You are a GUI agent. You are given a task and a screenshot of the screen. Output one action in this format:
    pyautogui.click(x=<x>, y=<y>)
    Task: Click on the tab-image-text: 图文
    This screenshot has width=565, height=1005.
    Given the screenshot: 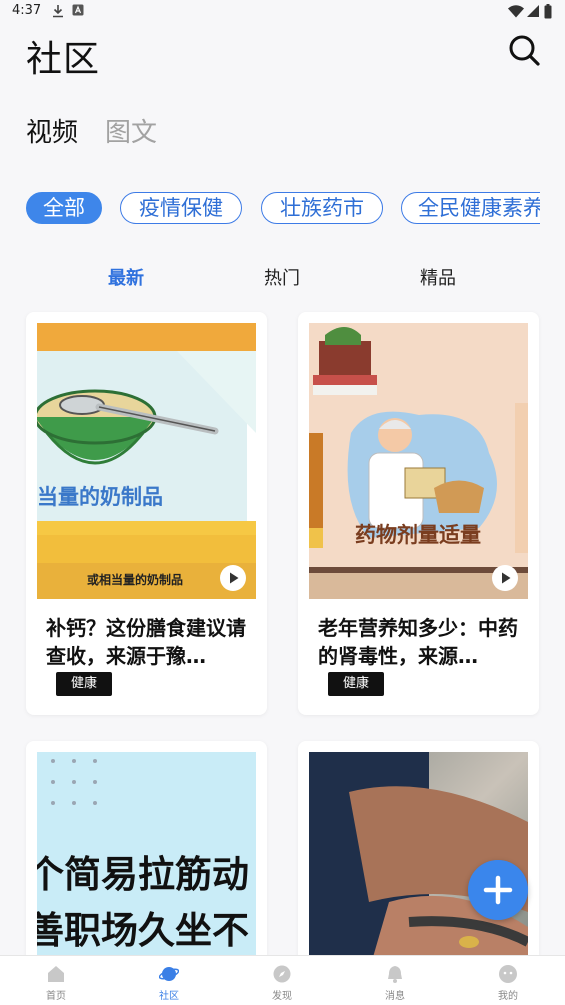 What is the action you would take?
    pyautogui.click(x=131, y=130)
    